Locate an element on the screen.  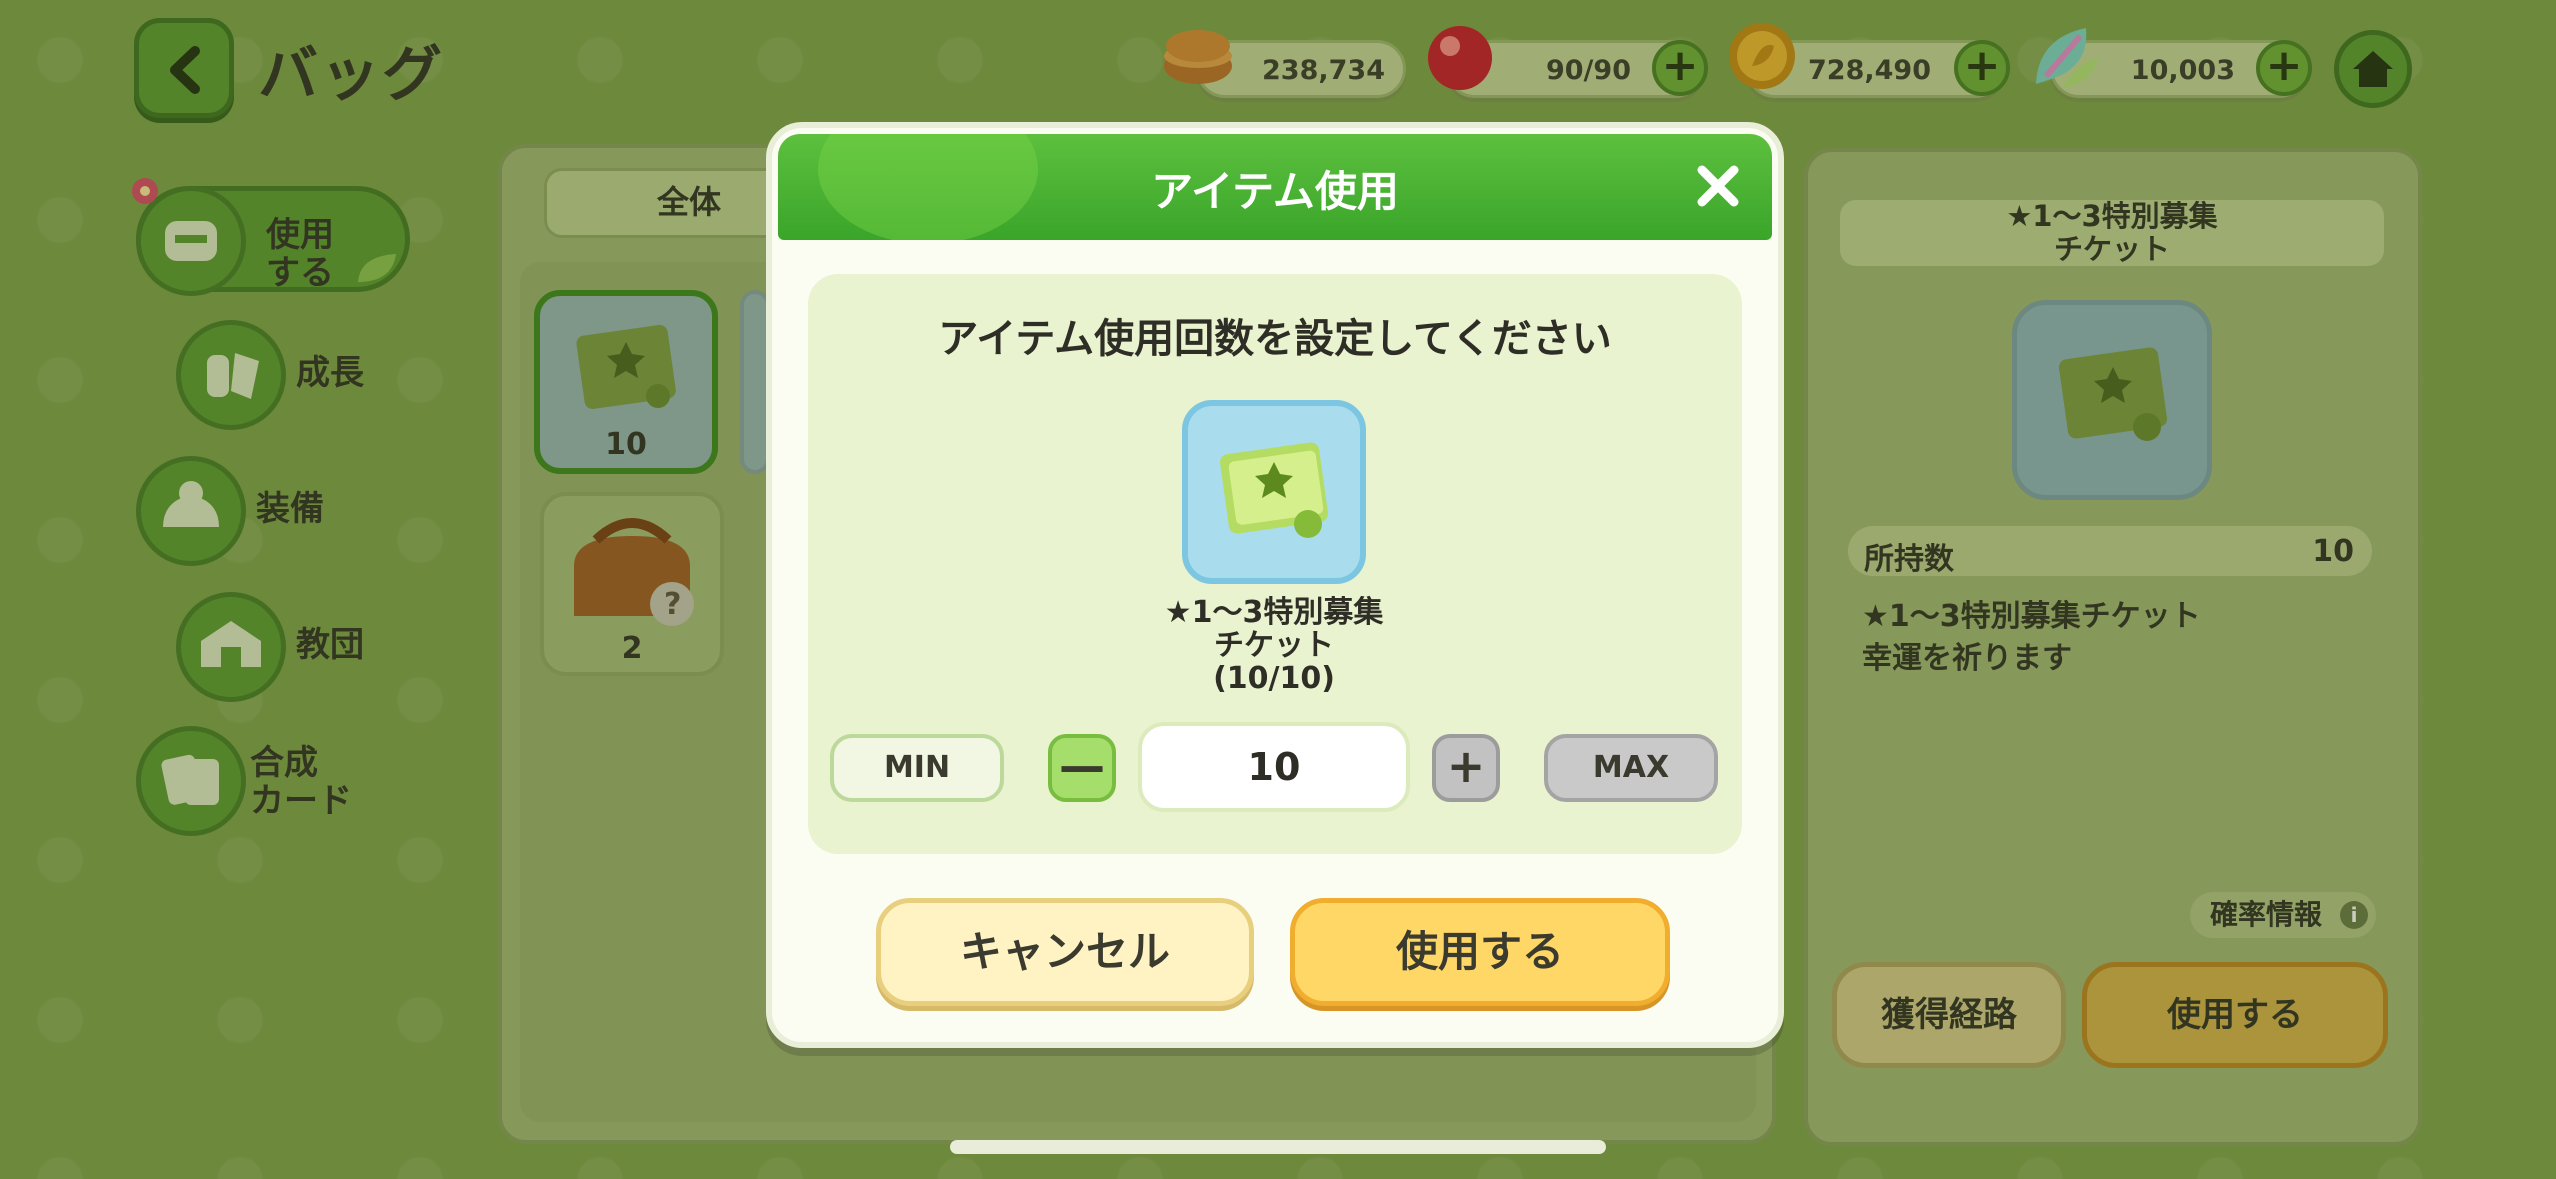
close-button is located at coordinates (1718, 186).